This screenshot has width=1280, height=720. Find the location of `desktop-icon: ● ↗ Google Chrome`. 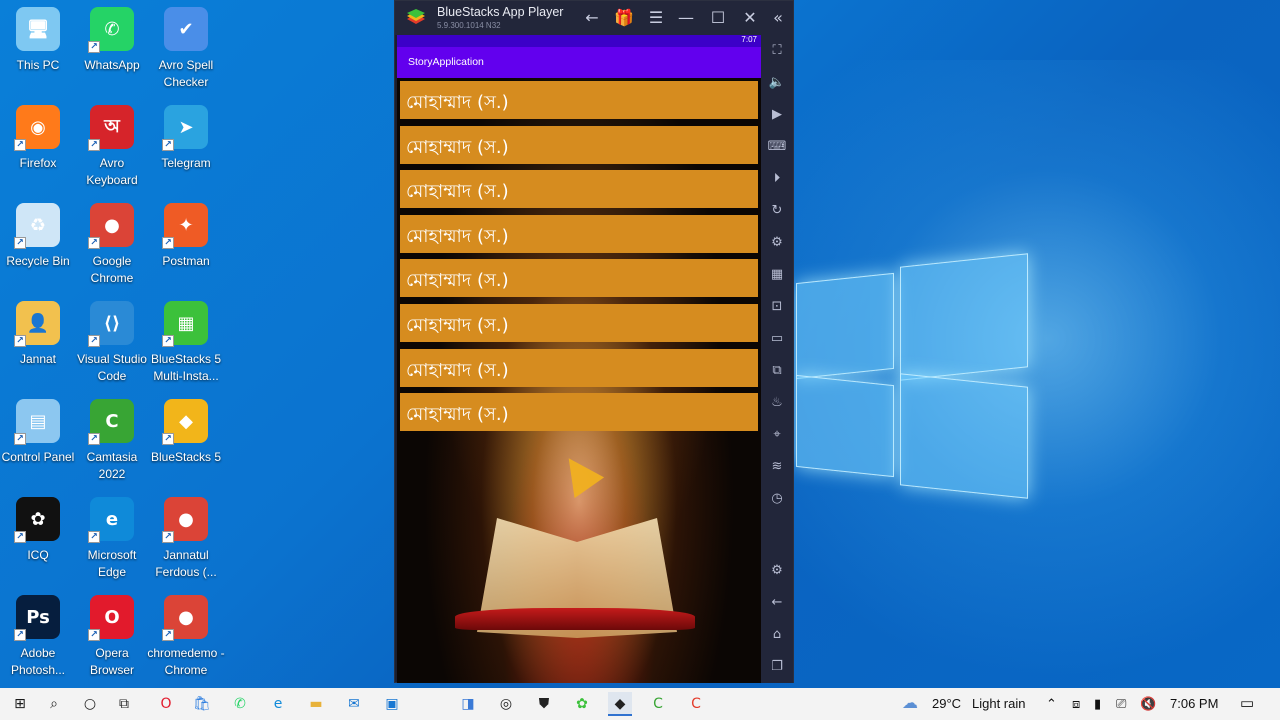

desktop-icon: ● ↗ Google Chrome is located at coordinates (112, 245).